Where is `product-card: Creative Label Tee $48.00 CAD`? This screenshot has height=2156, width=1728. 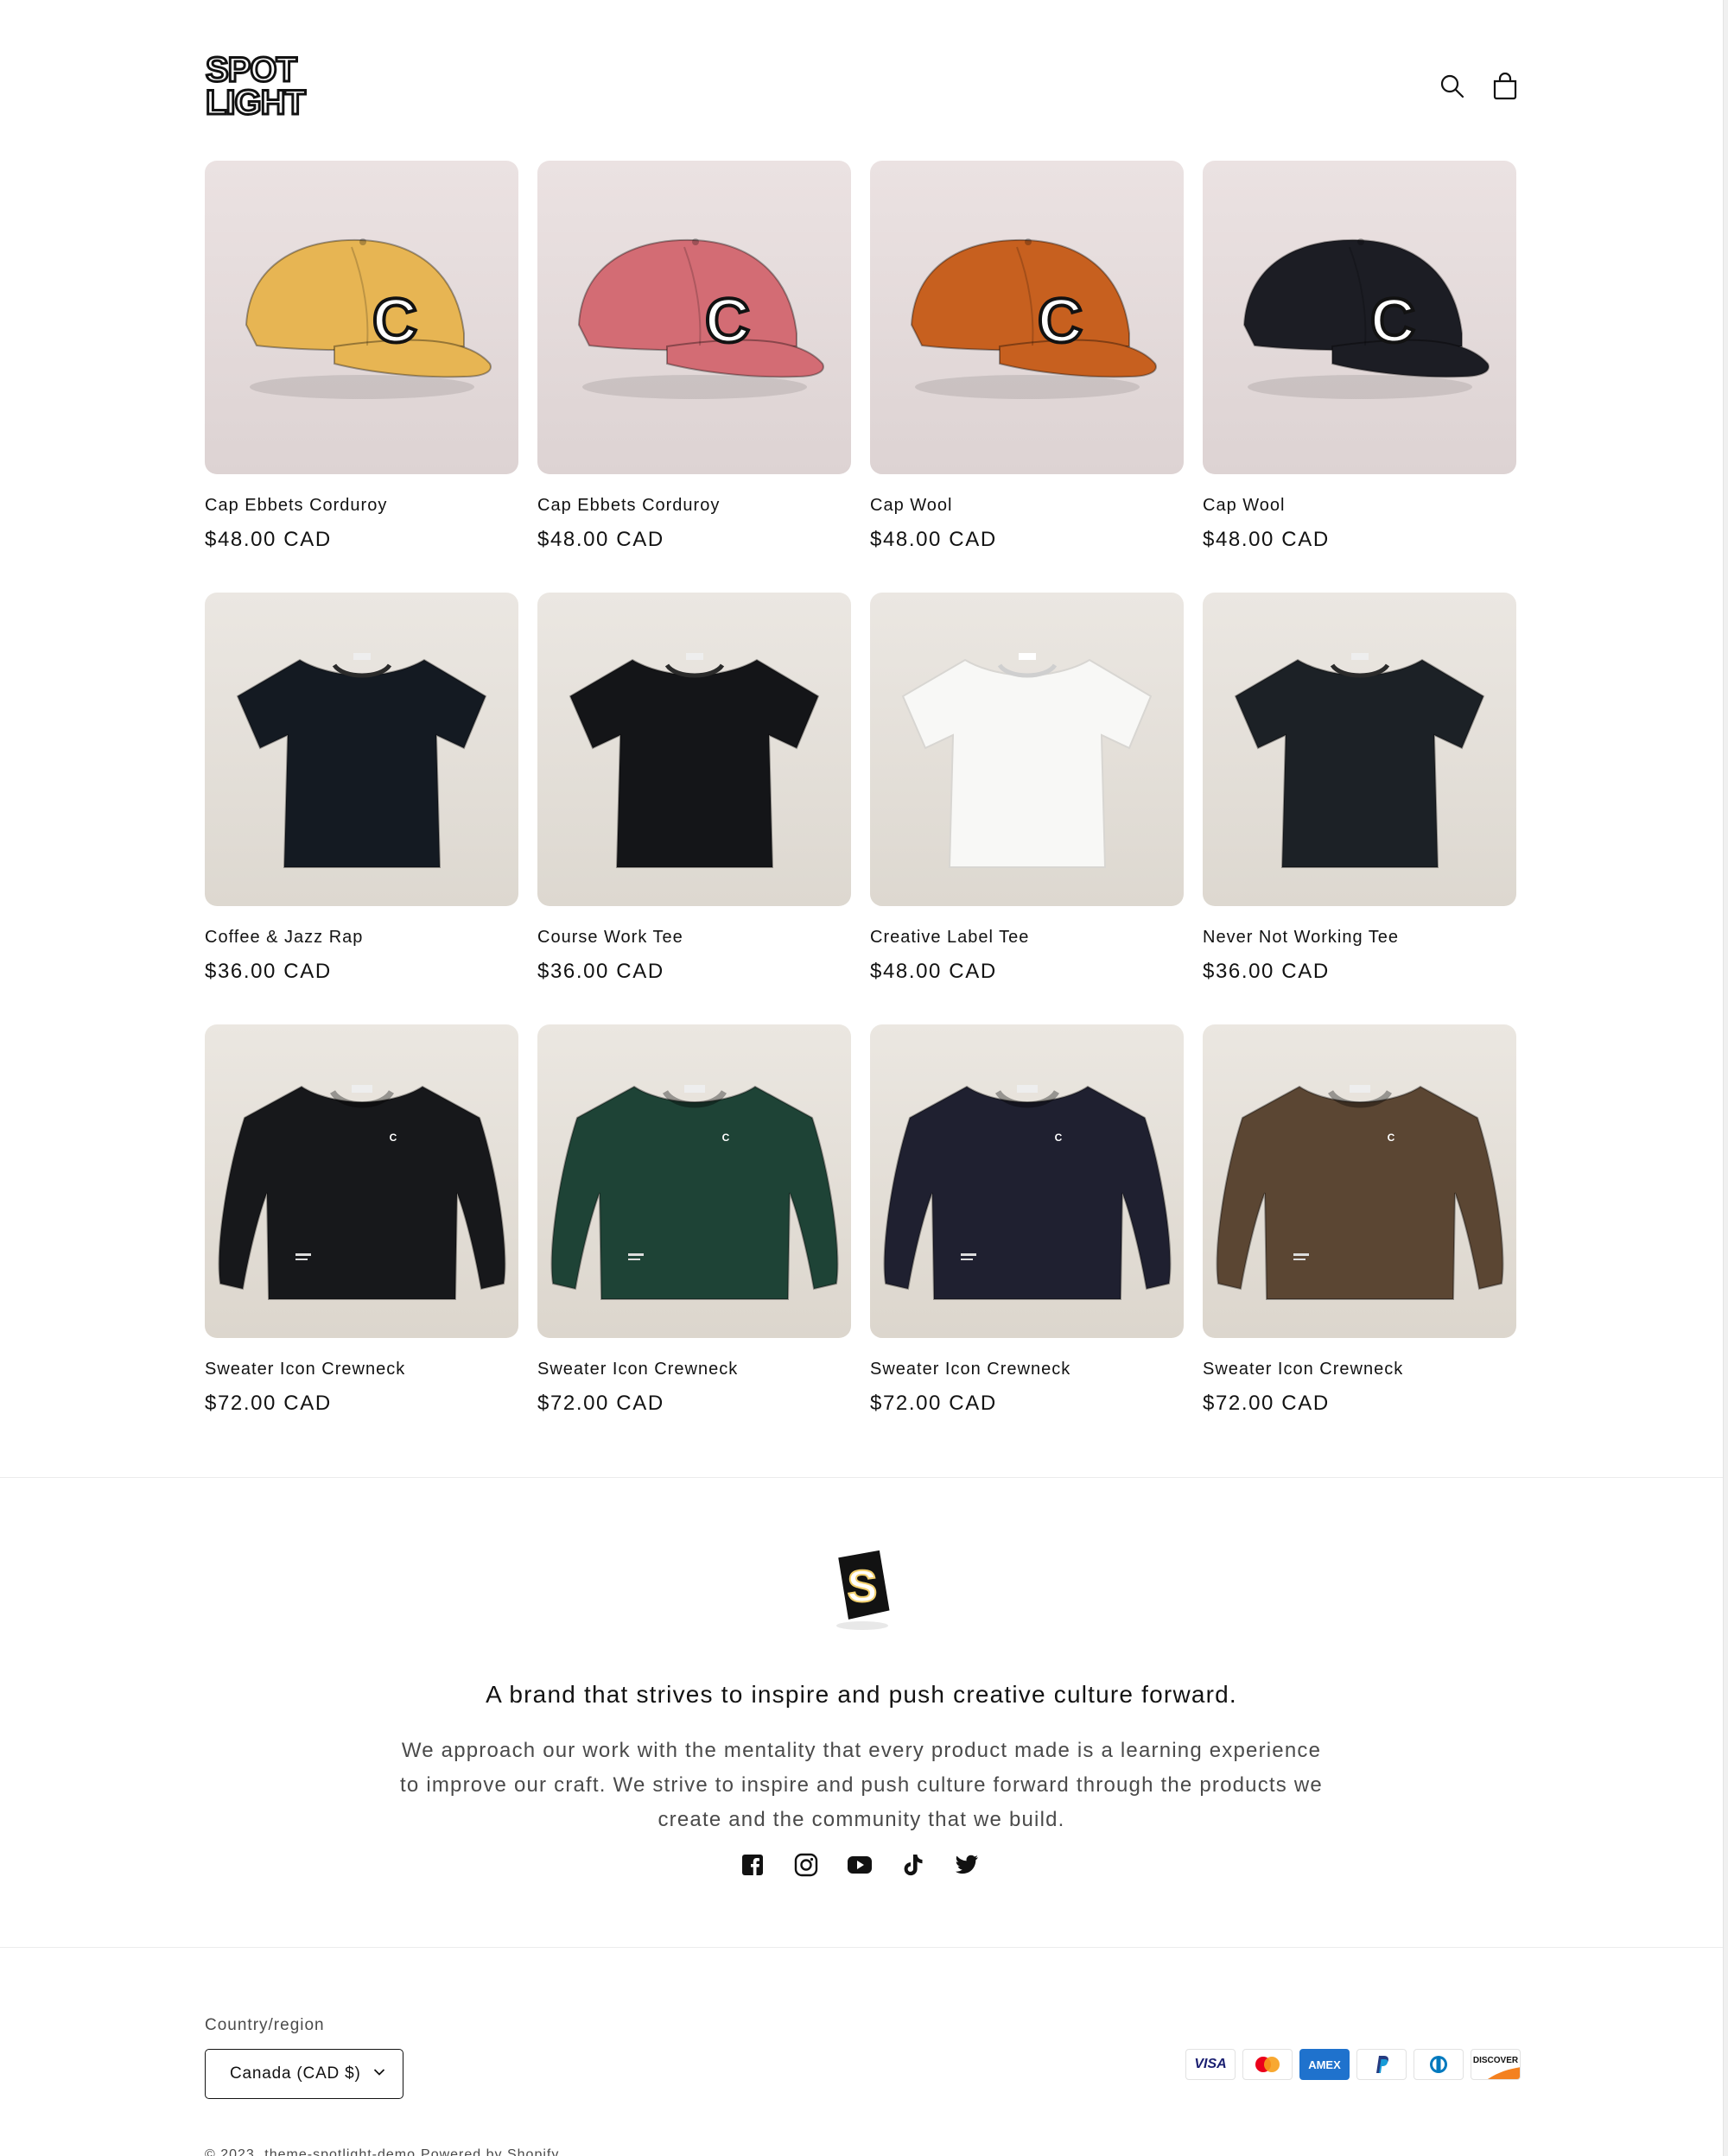 product-card: Creative Label Tee $48.00 CAD is located at coordinates (1027, 808).